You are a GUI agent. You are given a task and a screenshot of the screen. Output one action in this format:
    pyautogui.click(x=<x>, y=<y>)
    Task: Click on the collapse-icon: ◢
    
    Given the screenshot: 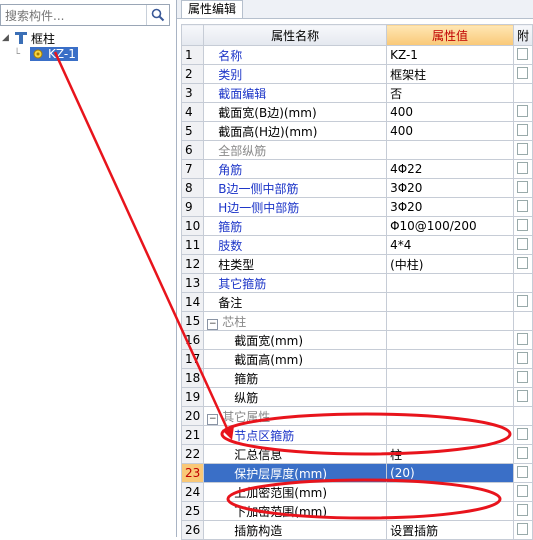 What is the action you would take?
    pyautogui.click(x=7, y=38)
    